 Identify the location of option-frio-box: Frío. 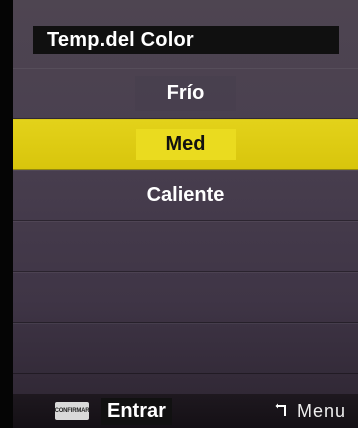
(185, 93).